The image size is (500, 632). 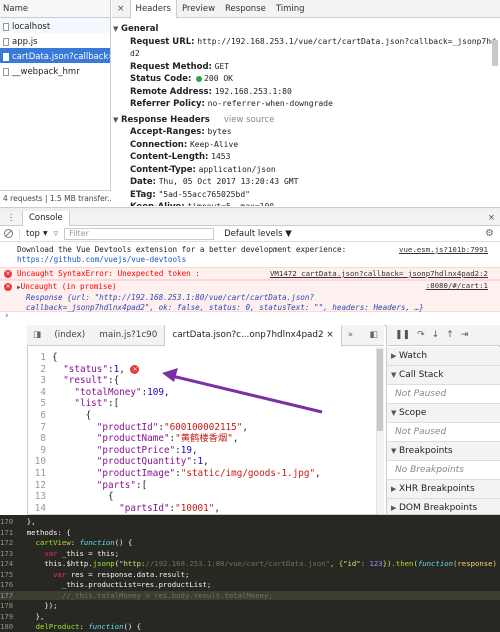 I want to click on step-over-icon: ↷, so click(x=421, y=335).